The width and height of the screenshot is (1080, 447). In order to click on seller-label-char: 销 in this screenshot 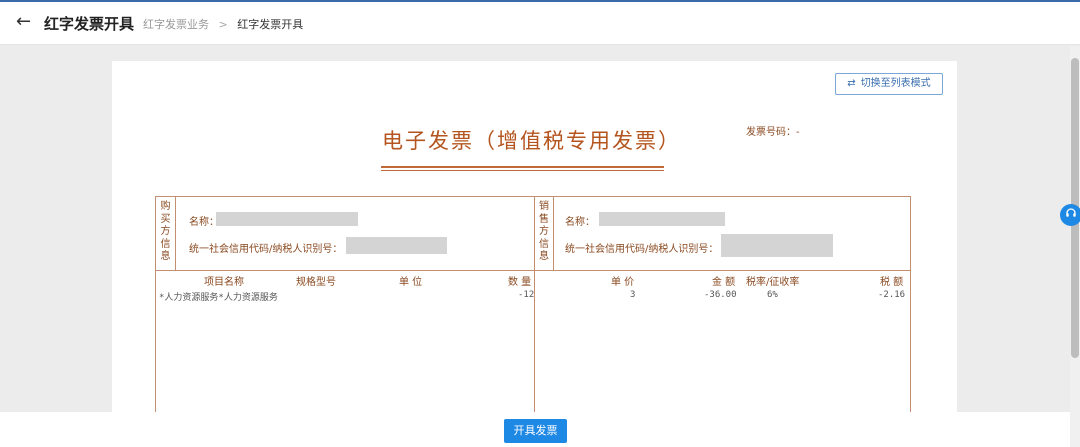, I will do `click(544, 206)`.